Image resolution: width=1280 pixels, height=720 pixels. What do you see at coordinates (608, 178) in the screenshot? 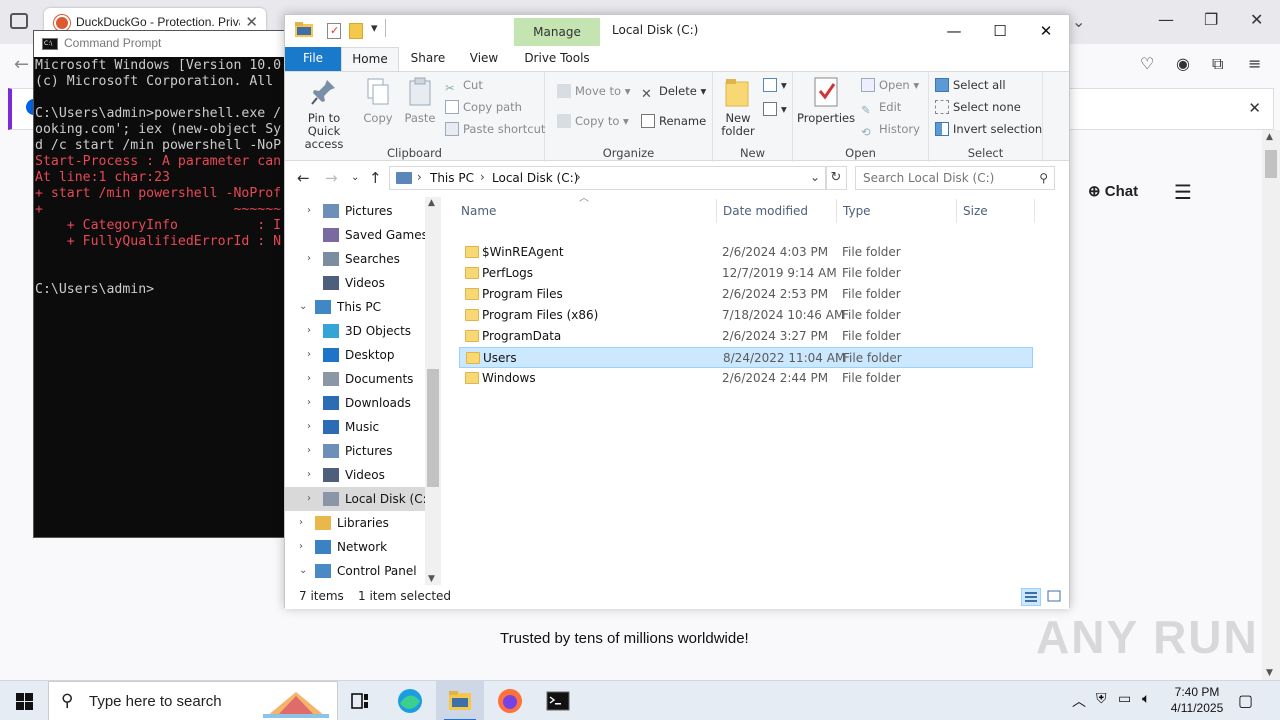
I see `address-bar: › This PC › Local Disk (C:) › ⌄` at bounding box center [608, 178].